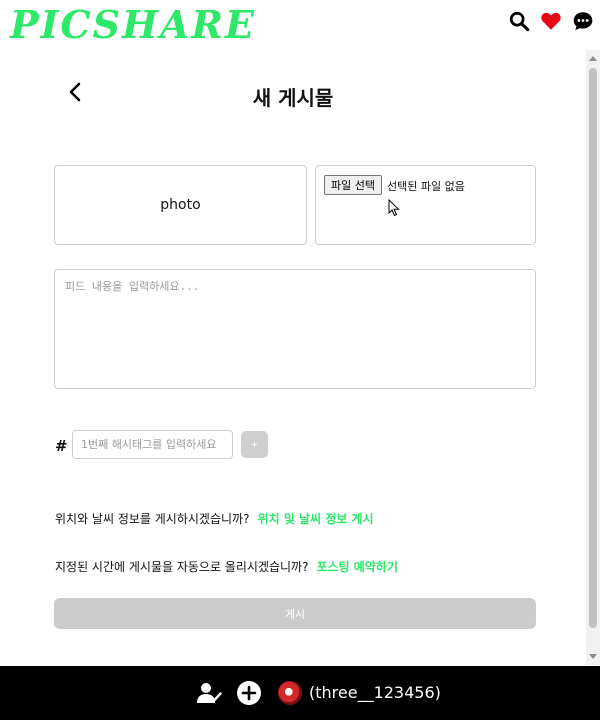 This screenshot has height=720, width=600. Describe the element at coordinates (583, 21) in the screenshot. I see `chat-icon` at that location.